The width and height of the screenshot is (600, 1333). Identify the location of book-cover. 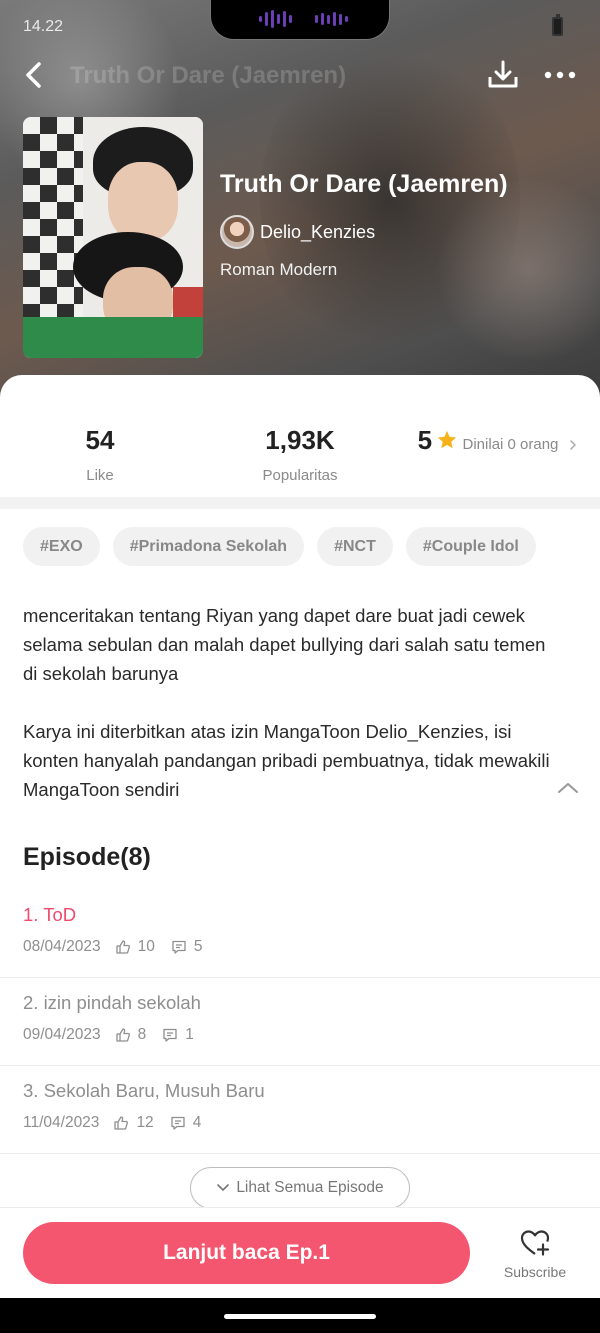
(113, 237).